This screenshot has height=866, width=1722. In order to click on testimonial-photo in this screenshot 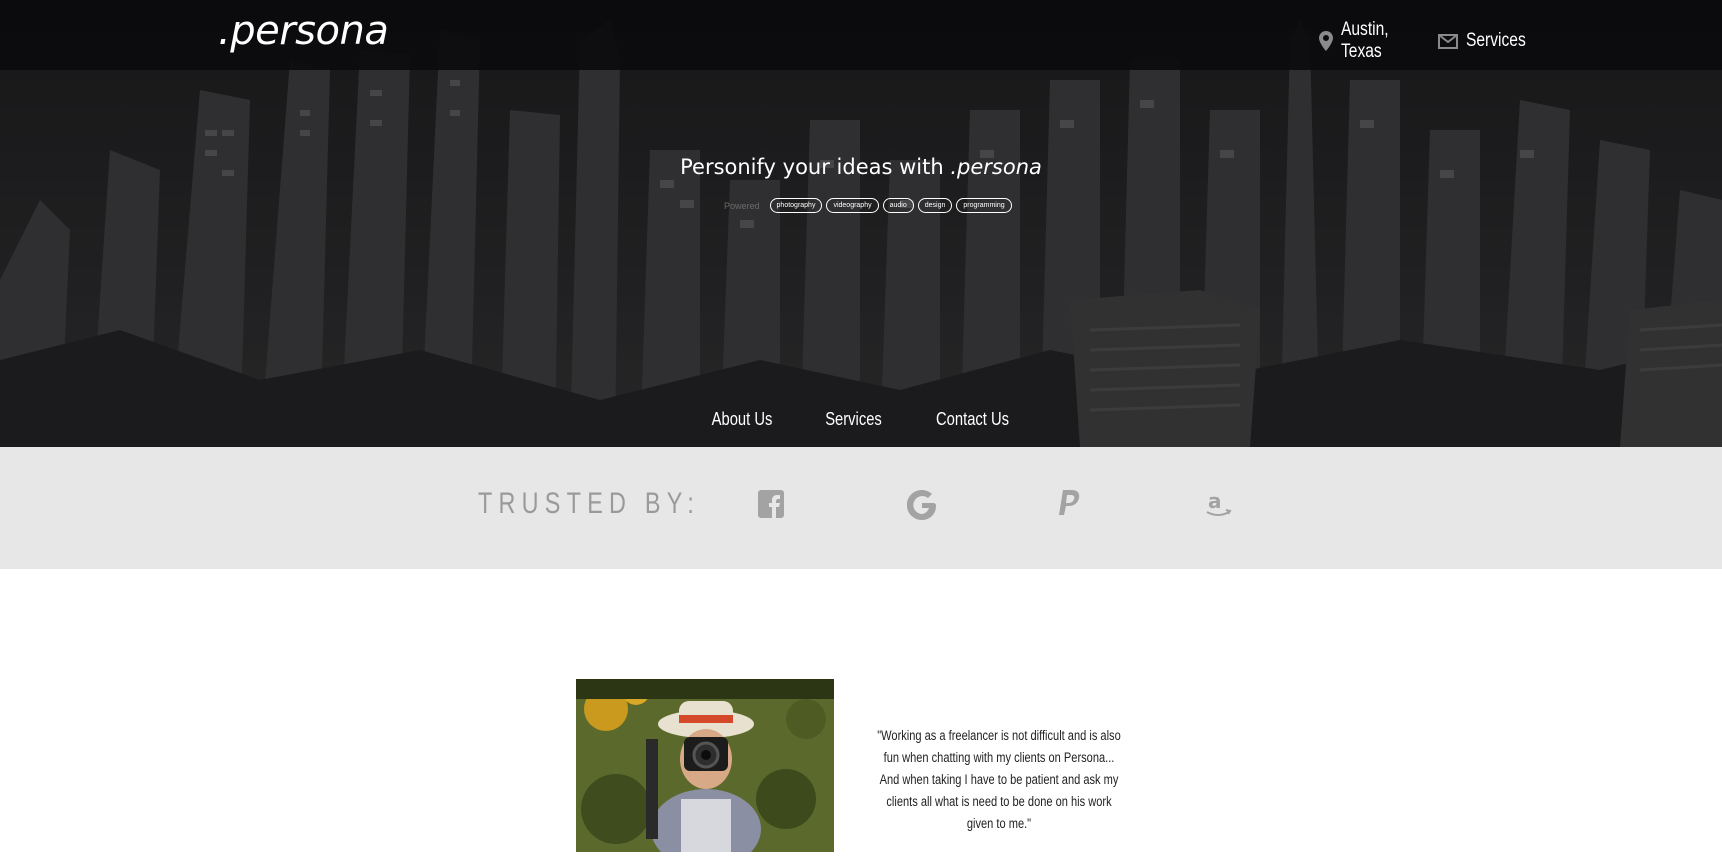, I will do `click(705, 765)`.